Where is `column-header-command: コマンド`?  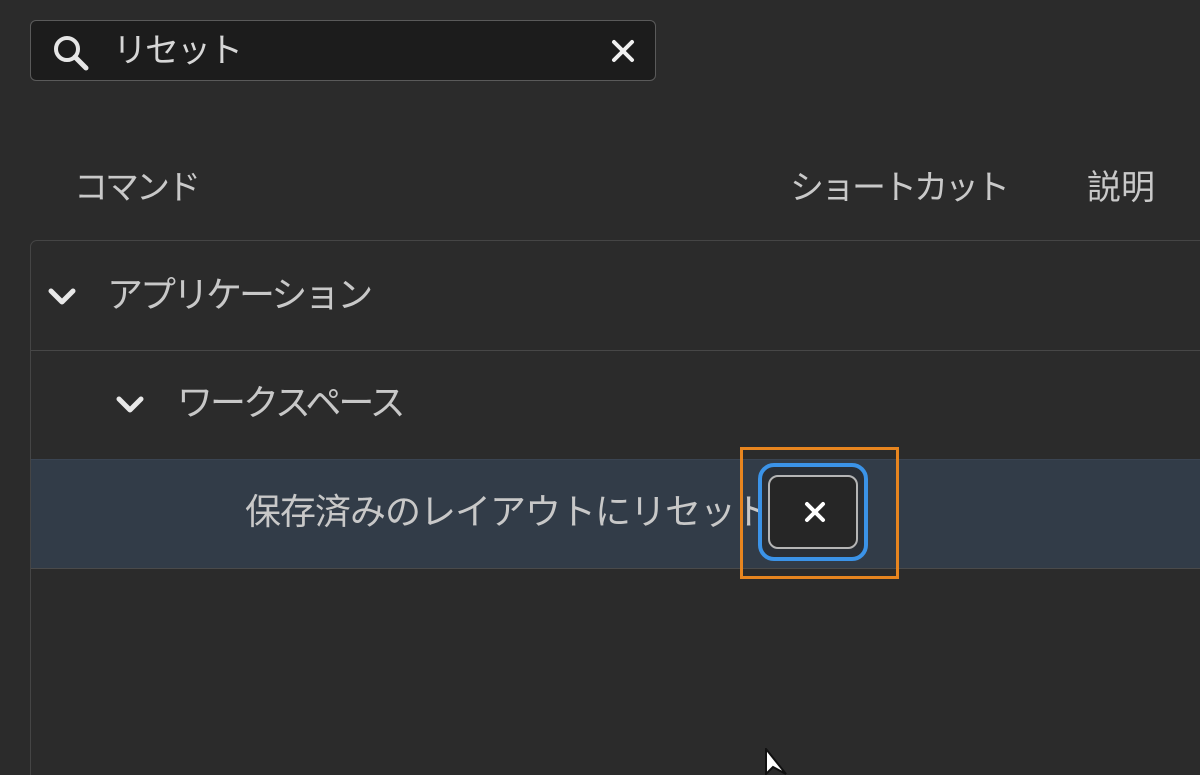
column-header-command: コマンド is located at coordinates (137, 188).